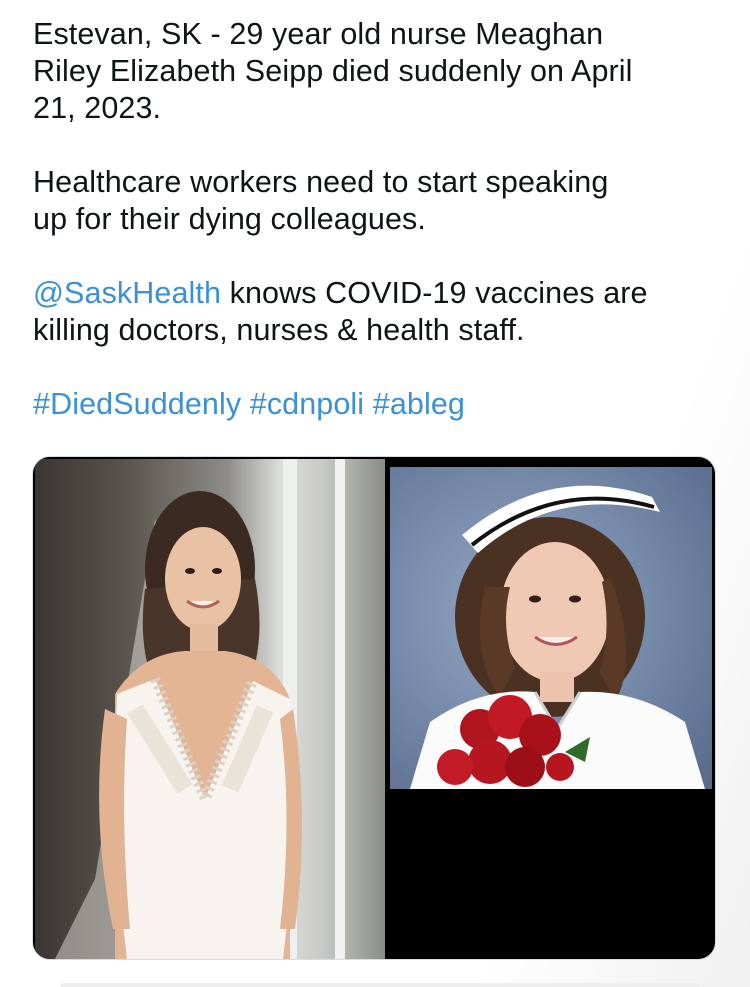 The width and height of the screenshot is (750, 987). What do you see at coordinates (419, 404) in the screenshot?
I see `hashtag-link-ableg: #ableg` at bounding box center [419, 404].